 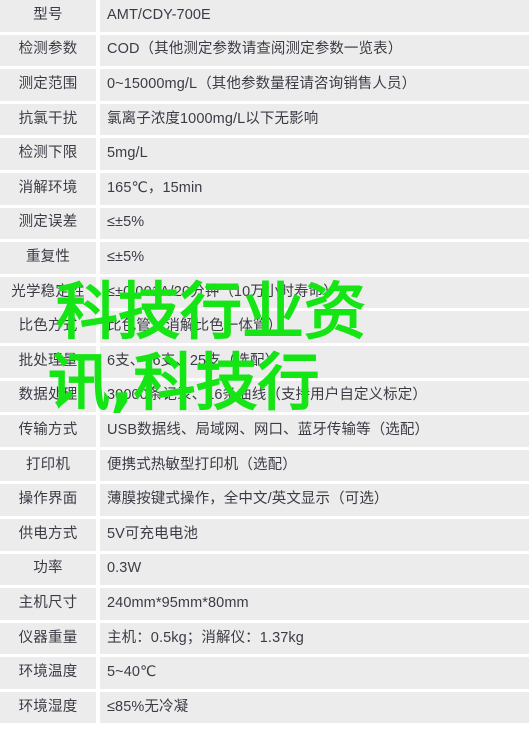 What do you see at coordinates (50, 328) in the screenshot?
I see `spec-label-cell: 比色方式` at bounding box center [50, 328].